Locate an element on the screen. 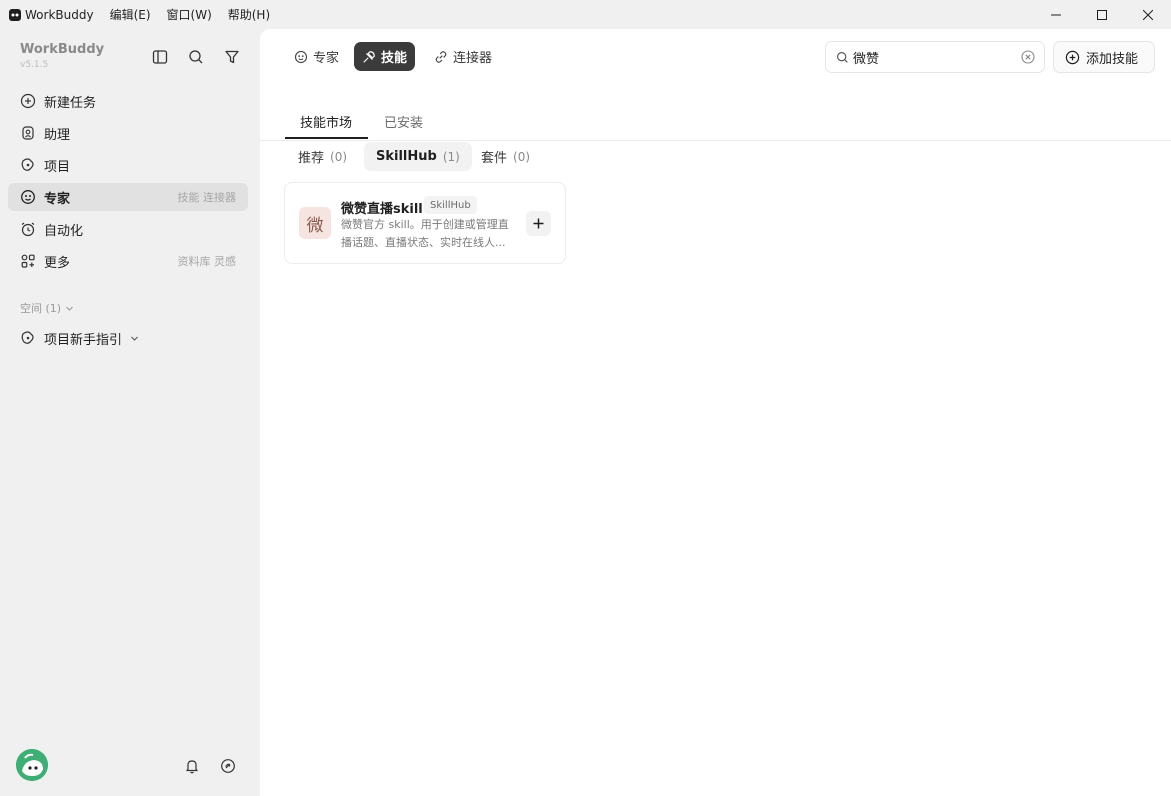  tab-installed: 已安装 is located at coordinates (403, 121).